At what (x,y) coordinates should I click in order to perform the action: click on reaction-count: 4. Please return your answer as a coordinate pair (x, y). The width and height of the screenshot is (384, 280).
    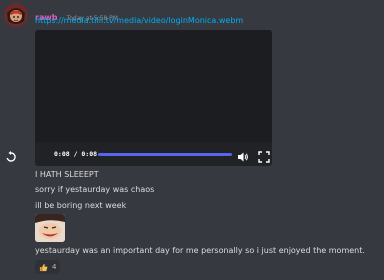
    Looking at the image, I should click on (54, 267).